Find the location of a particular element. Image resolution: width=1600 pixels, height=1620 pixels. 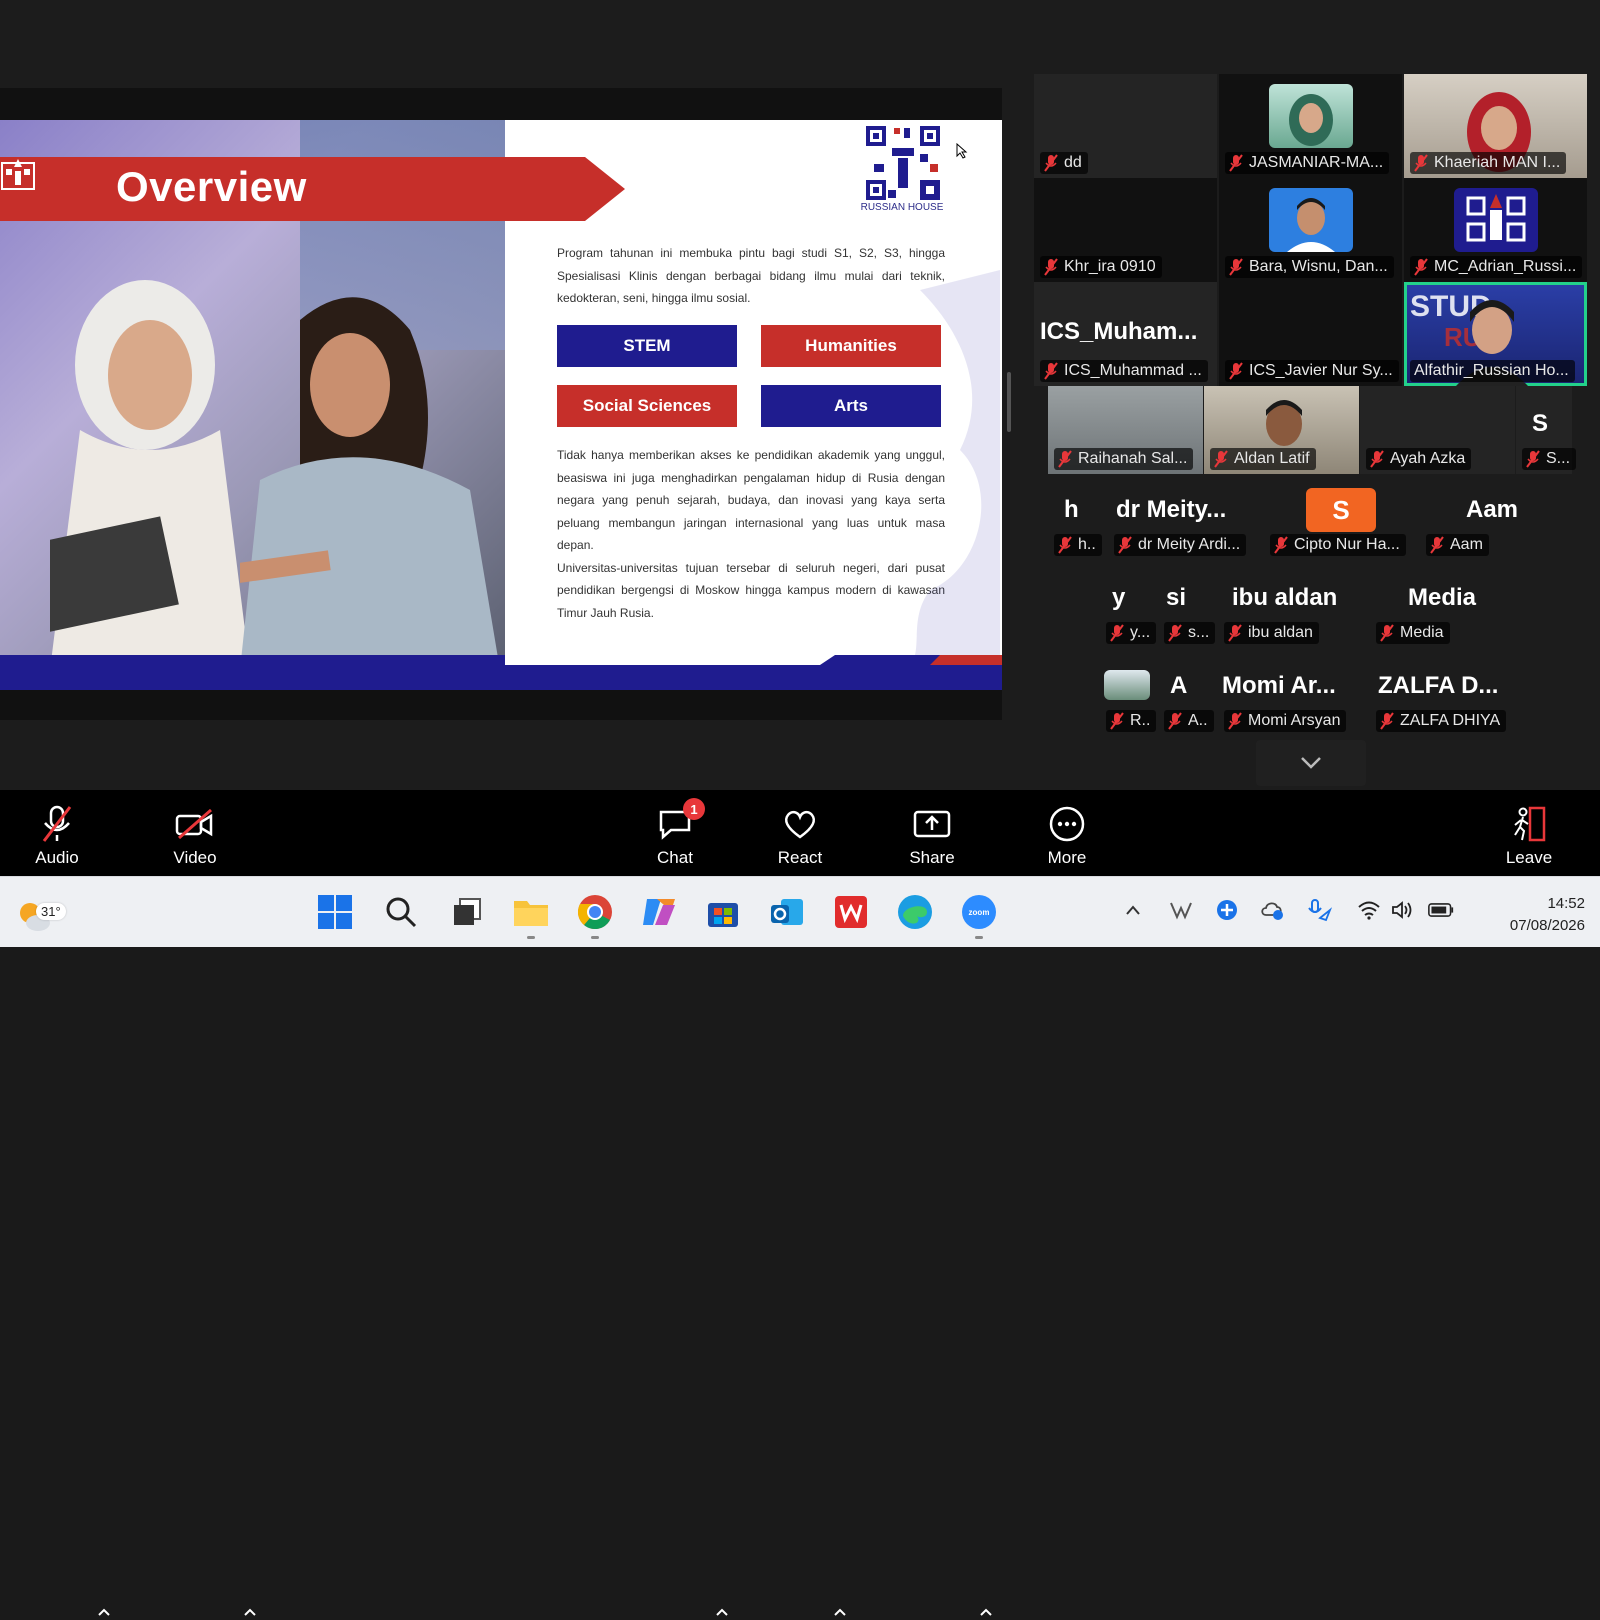

tray-microphone is located at coordinates (1319, 910).